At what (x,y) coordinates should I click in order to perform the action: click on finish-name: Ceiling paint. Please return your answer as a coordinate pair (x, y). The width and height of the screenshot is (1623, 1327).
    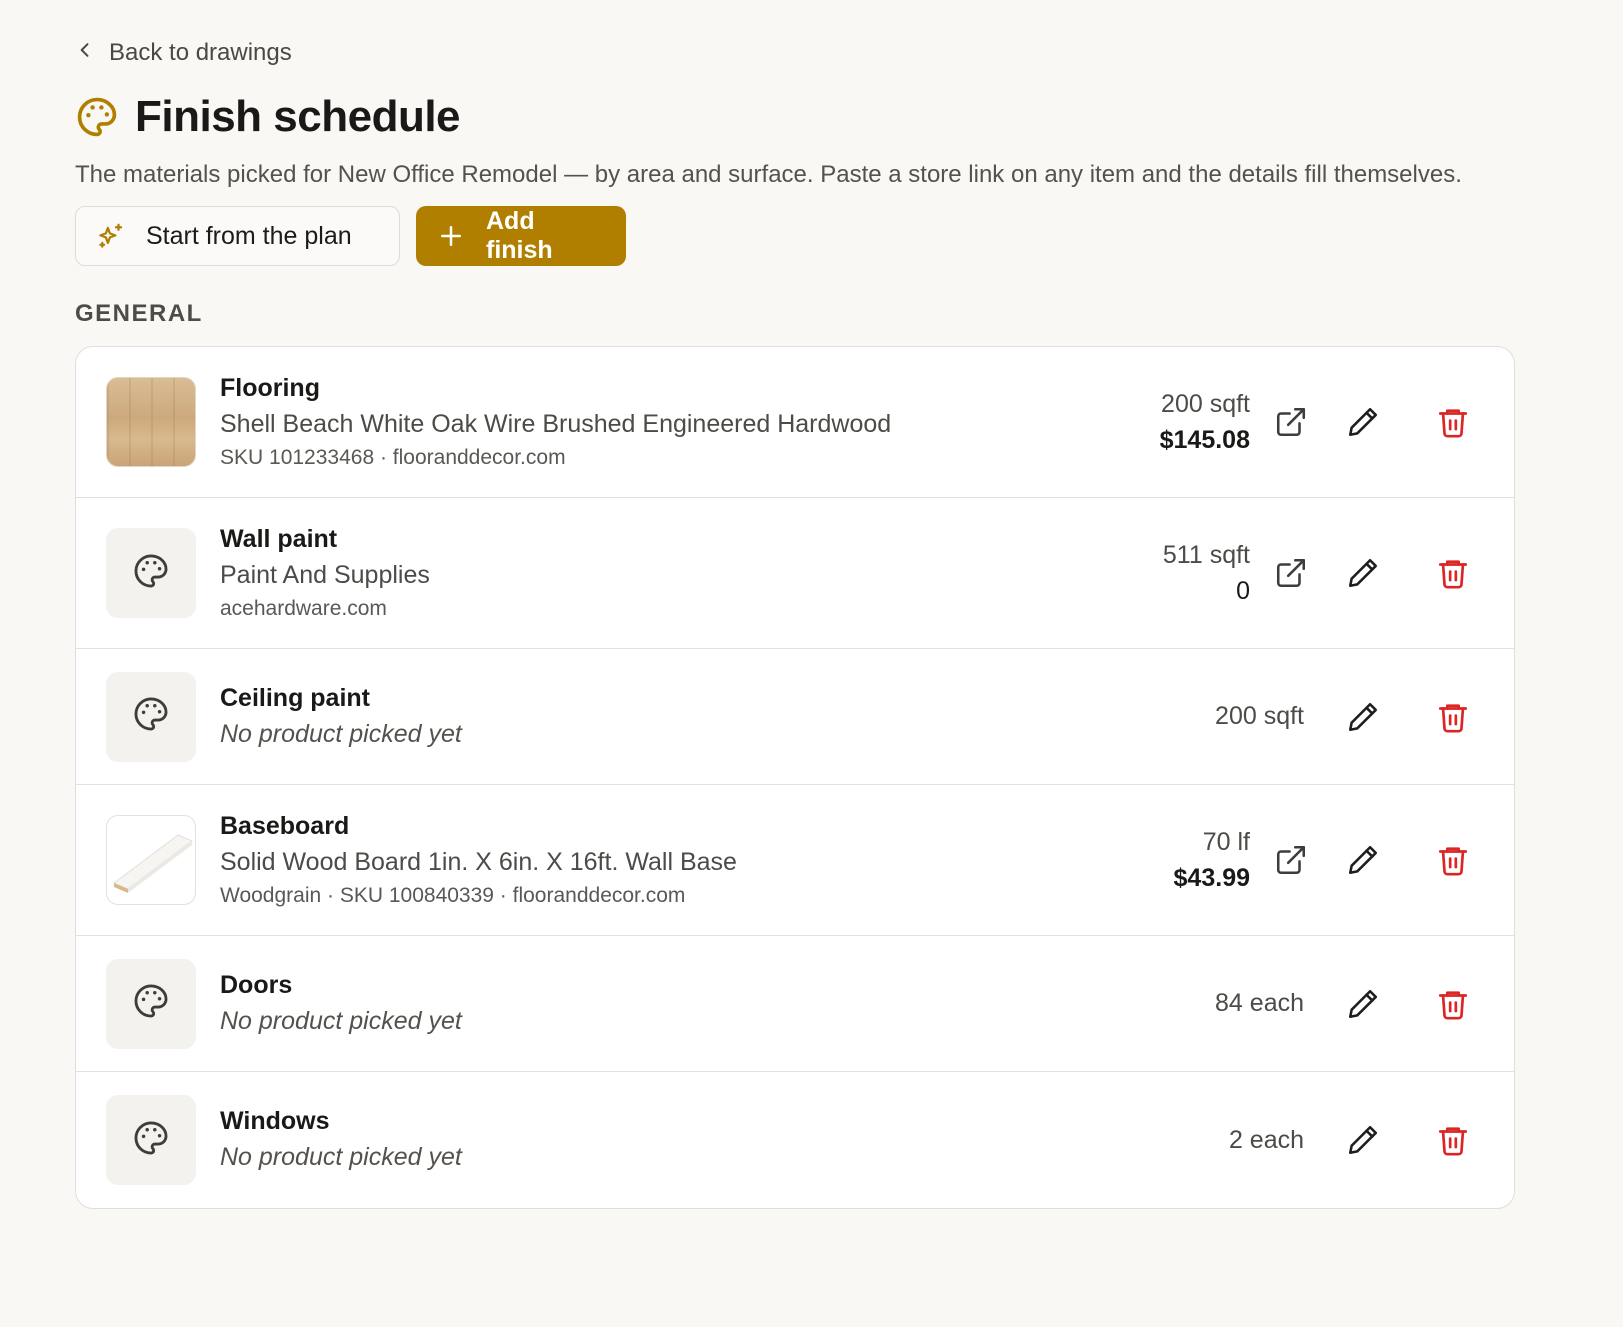
    Looking at the image, I should click on (295, 697).